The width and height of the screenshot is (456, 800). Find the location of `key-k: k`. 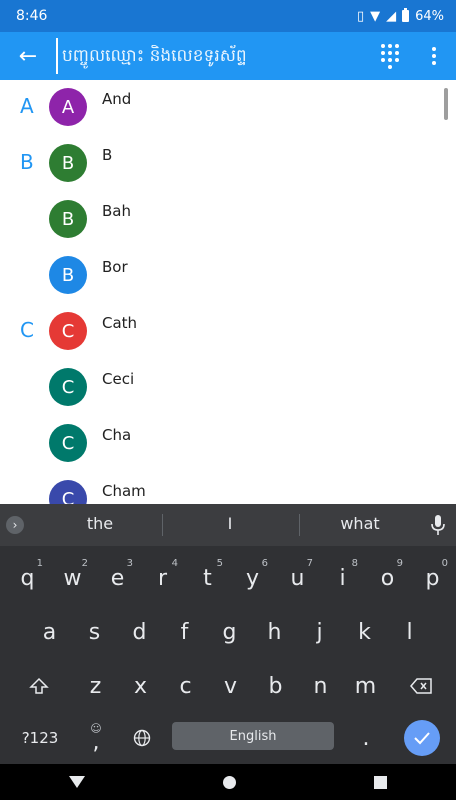

key-k: k is located at coordinates (364, 632).